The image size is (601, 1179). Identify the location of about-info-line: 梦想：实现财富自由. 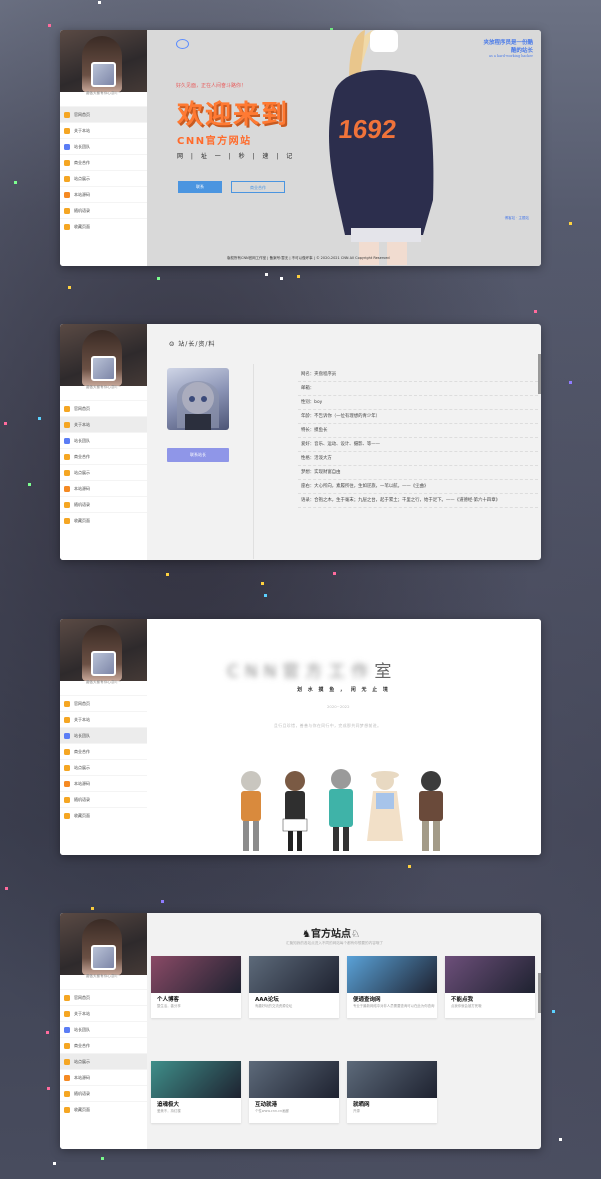
(418, 473).